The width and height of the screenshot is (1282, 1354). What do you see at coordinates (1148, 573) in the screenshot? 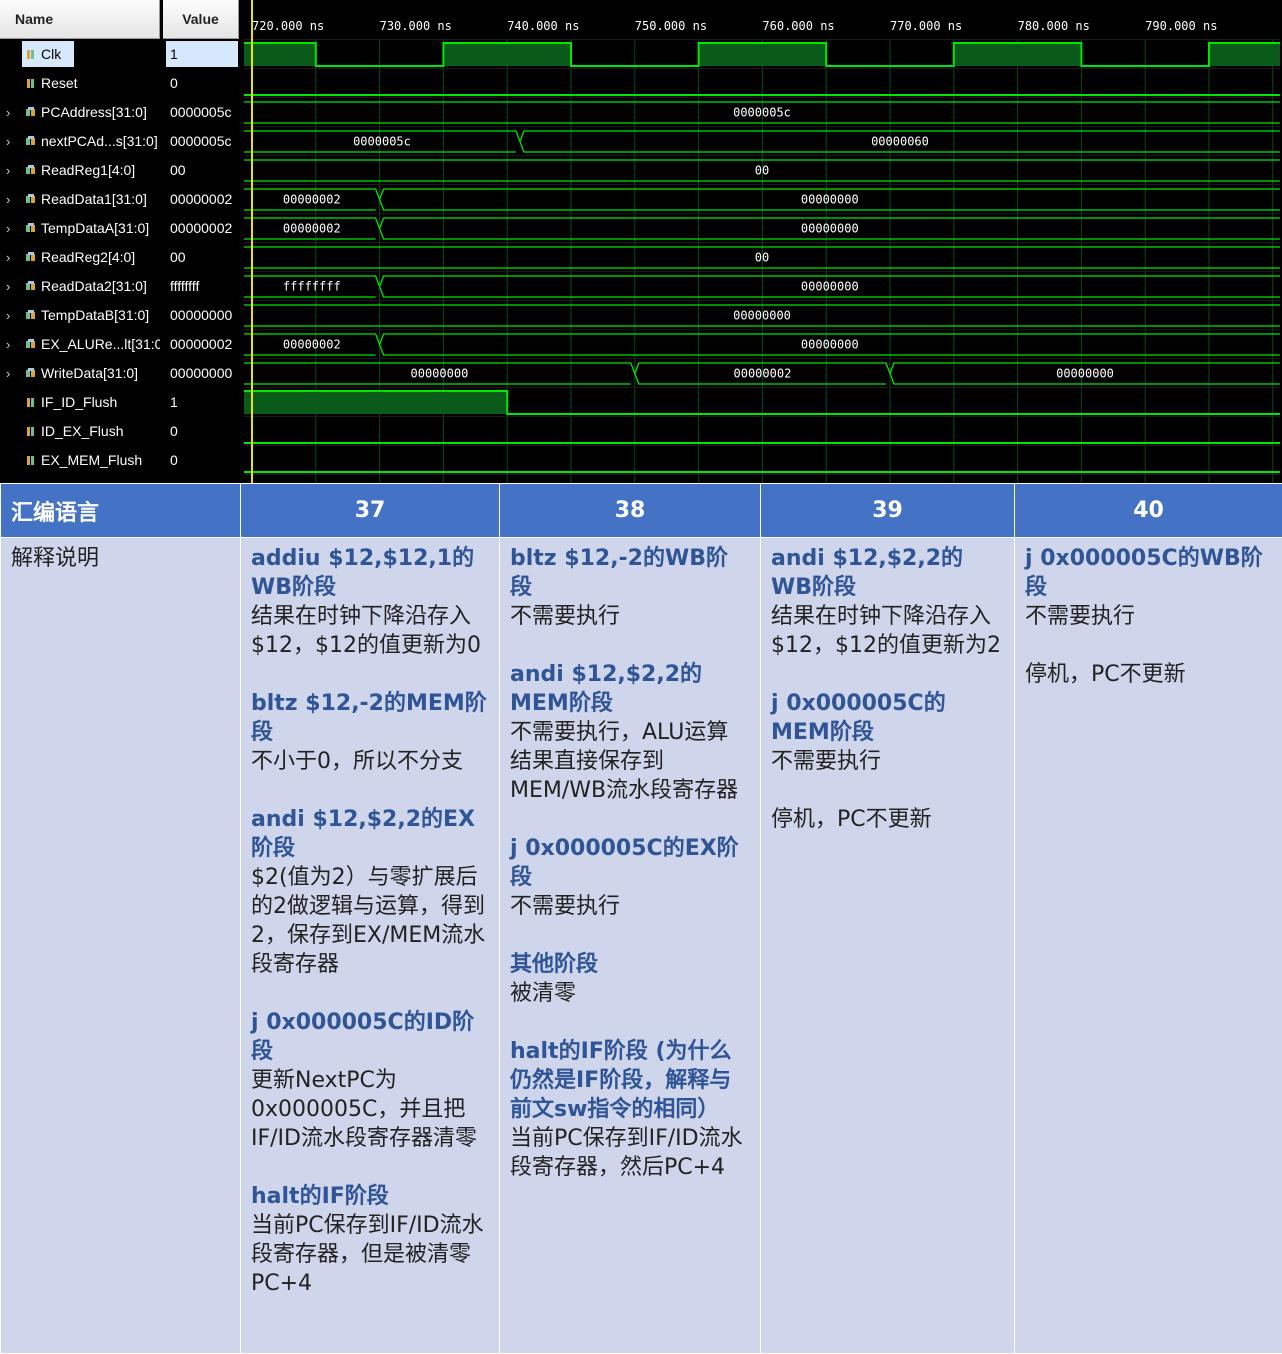
I see `stage-title: j 0x000005C的WB阶段` at bounding box center [1148, 573].